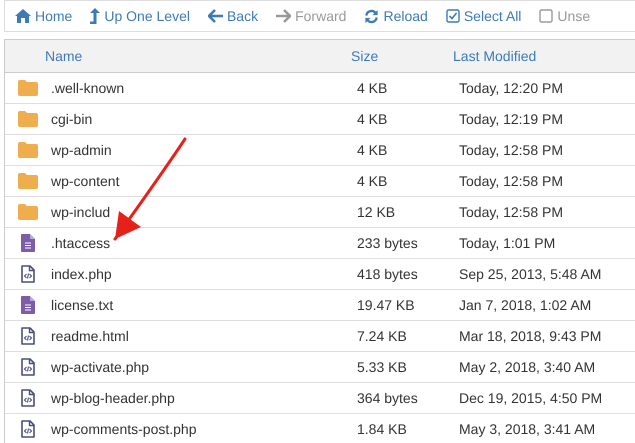 The width and height of the screenshot is (635, 443). Describe the element at coordinates (113, 398) in the screenshot. I see `file-name: wp-blog-header.php` at that location.